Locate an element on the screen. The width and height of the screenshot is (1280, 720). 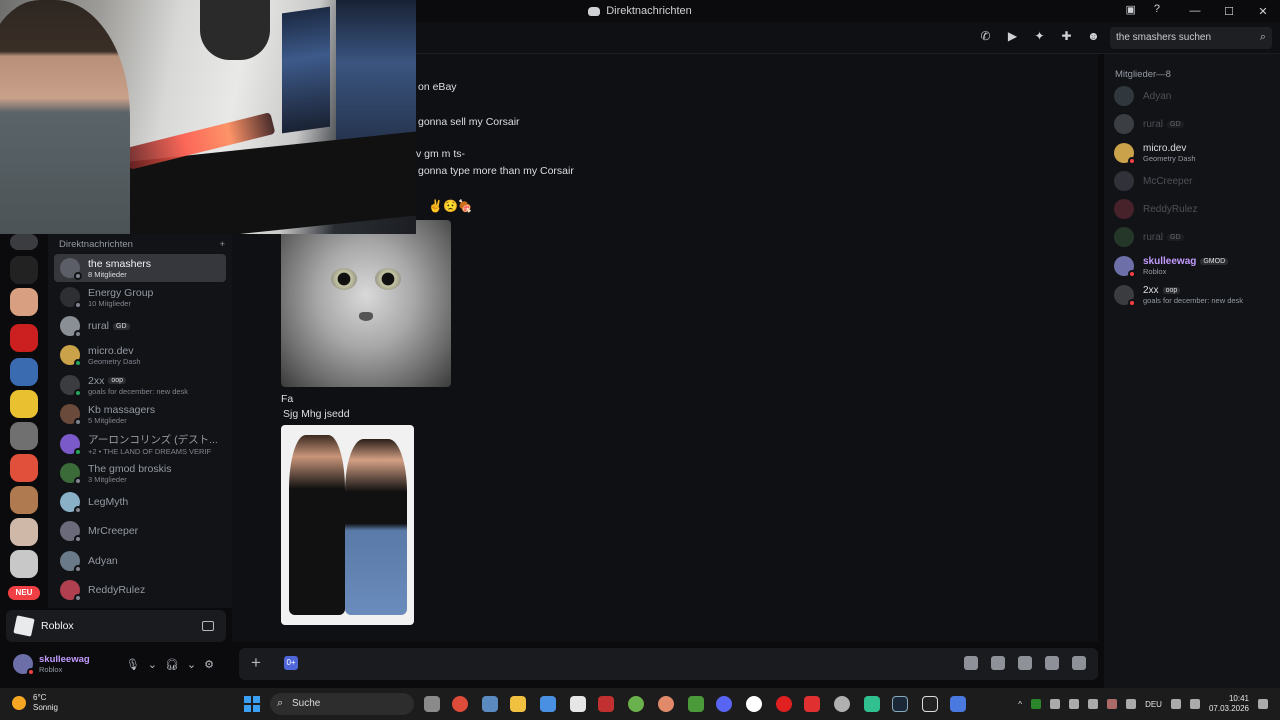
member-item: 2xx oop goals for december: new desk is located at coordinates (1194, 295).